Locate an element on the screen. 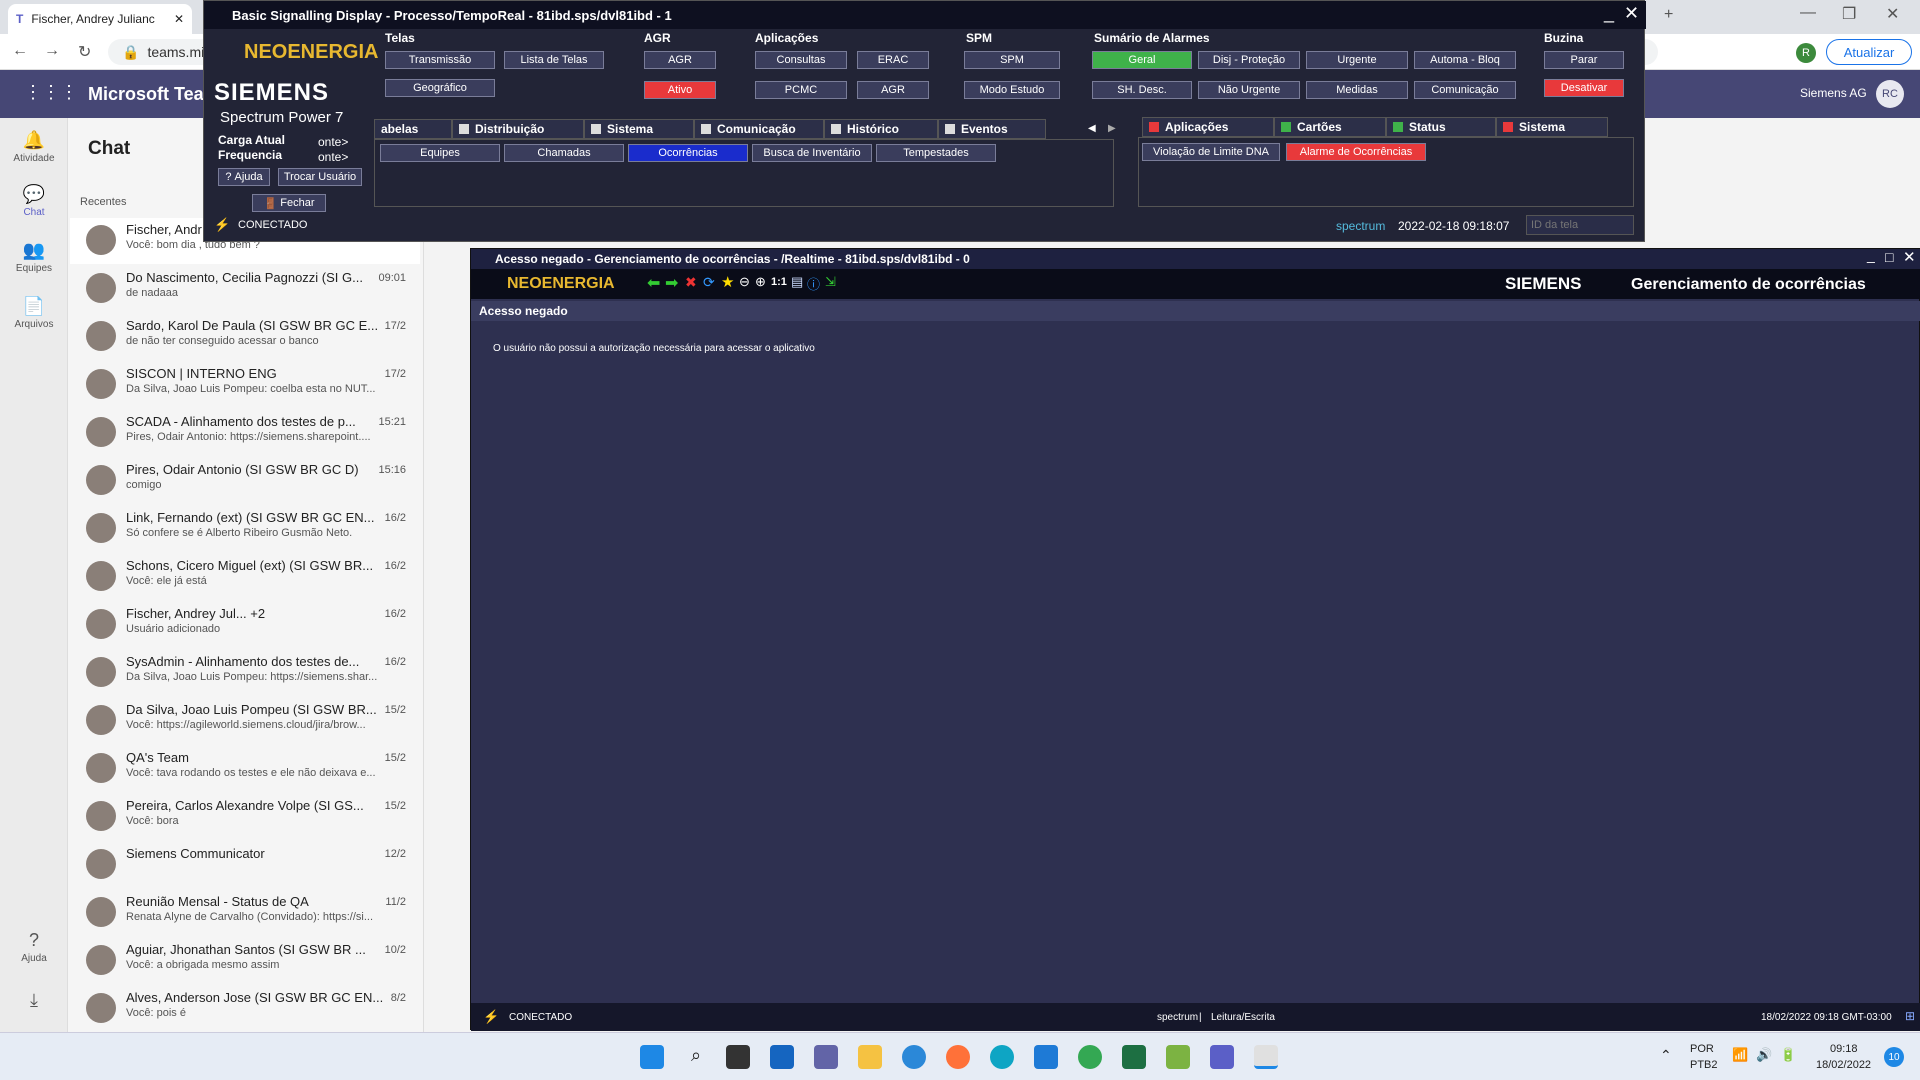 The image size is (1920, 1080). user-avatar: RC is located at coordinates (1890, 94).